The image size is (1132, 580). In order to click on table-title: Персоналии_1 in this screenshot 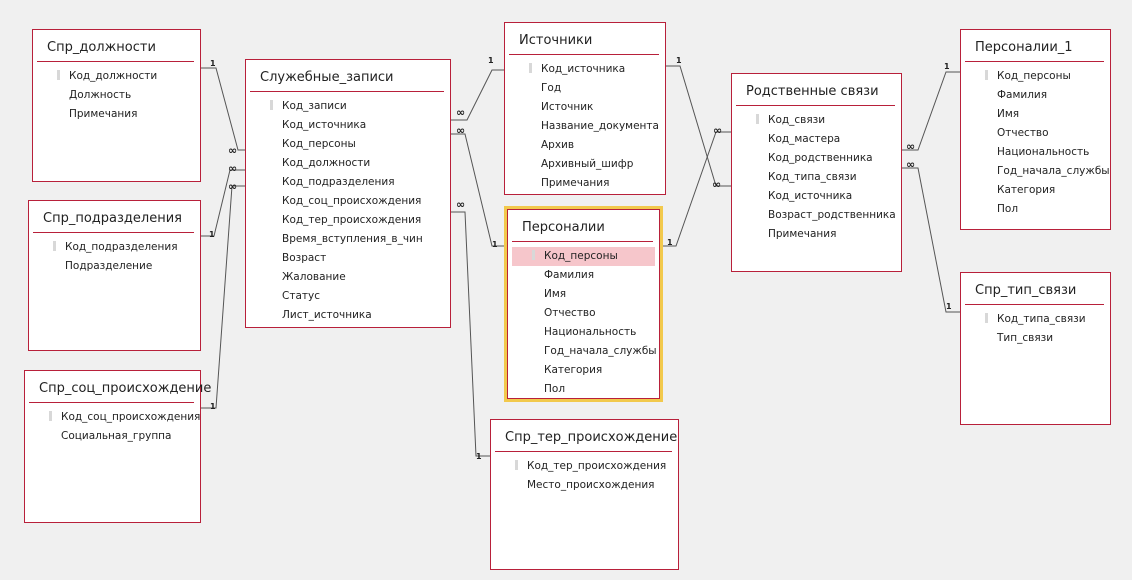, I will do `click(1034, 46)`.